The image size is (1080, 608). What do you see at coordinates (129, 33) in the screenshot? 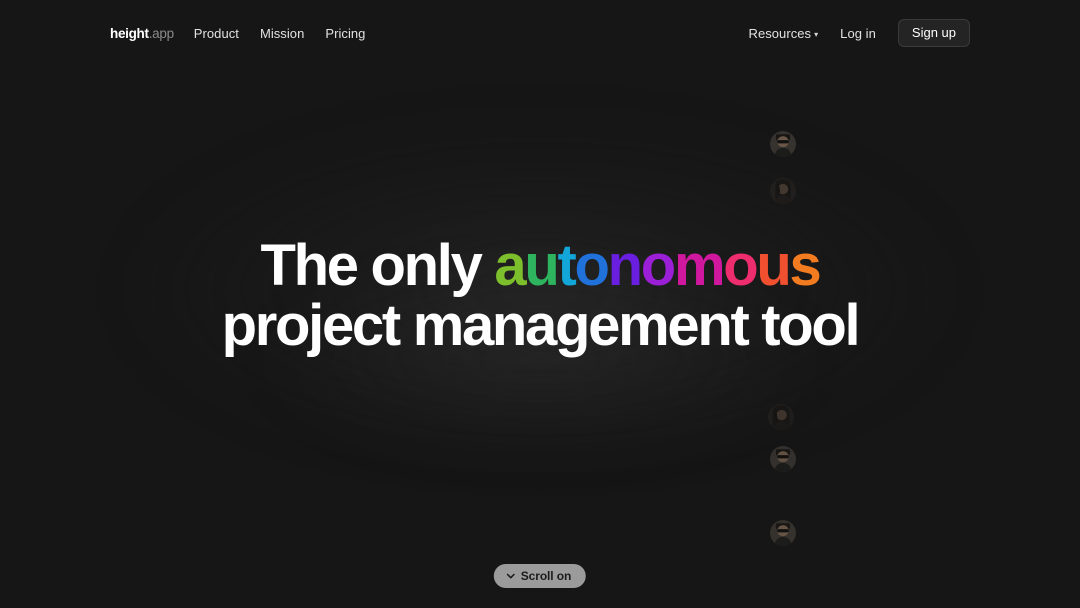
I see `logo-brand-text: height` at bounding box center [129, 33].